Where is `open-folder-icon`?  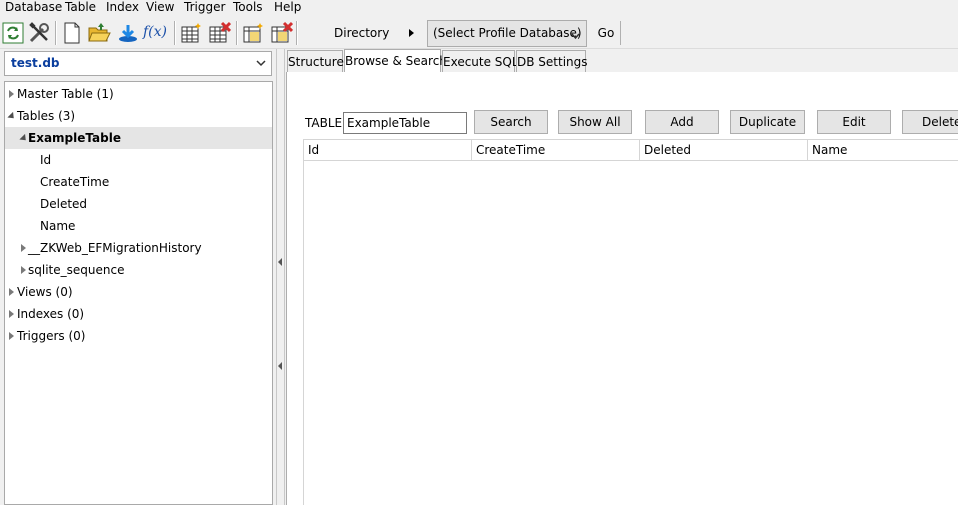 open-folder-icon is located at coordinates (99, 33).